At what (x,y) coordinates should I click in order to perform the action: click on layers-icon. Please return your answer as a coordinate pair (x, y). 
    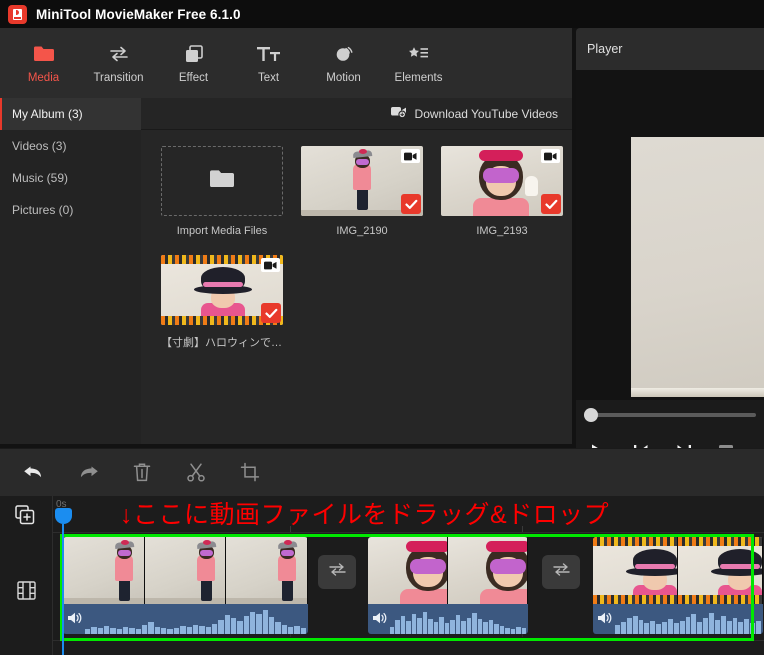
    Looking at the image, I should click on (194, 54).